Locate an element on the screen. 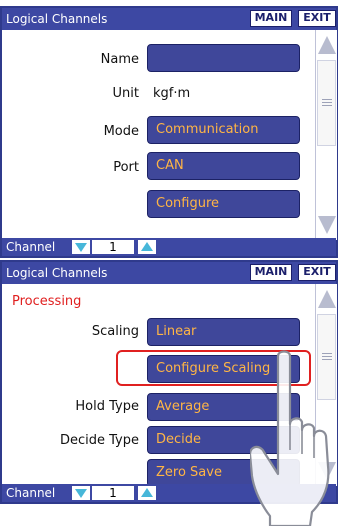 The width and height of the screenshot is (338, 526). name-label: Name is located at coordinates (119, 59).